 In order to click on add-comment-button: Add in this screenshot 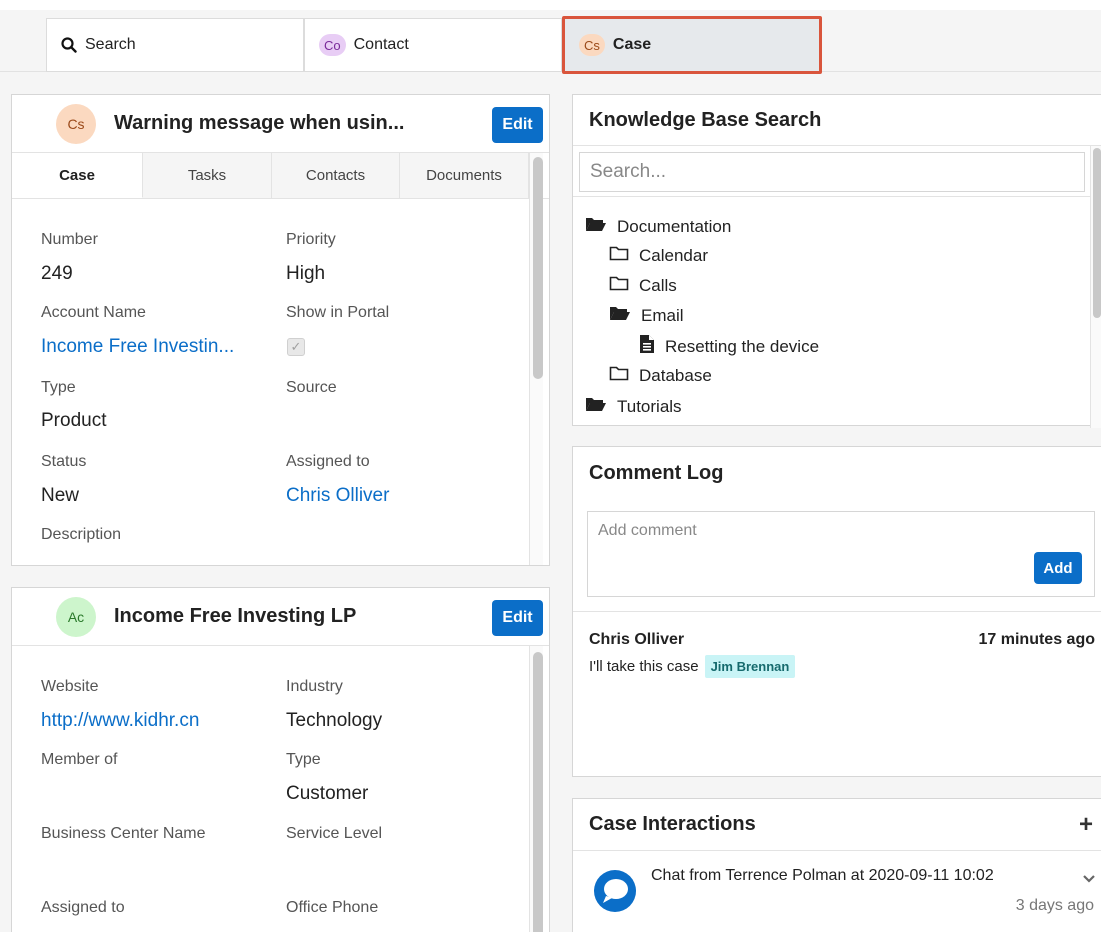, I will do `click(1058, 568)`.